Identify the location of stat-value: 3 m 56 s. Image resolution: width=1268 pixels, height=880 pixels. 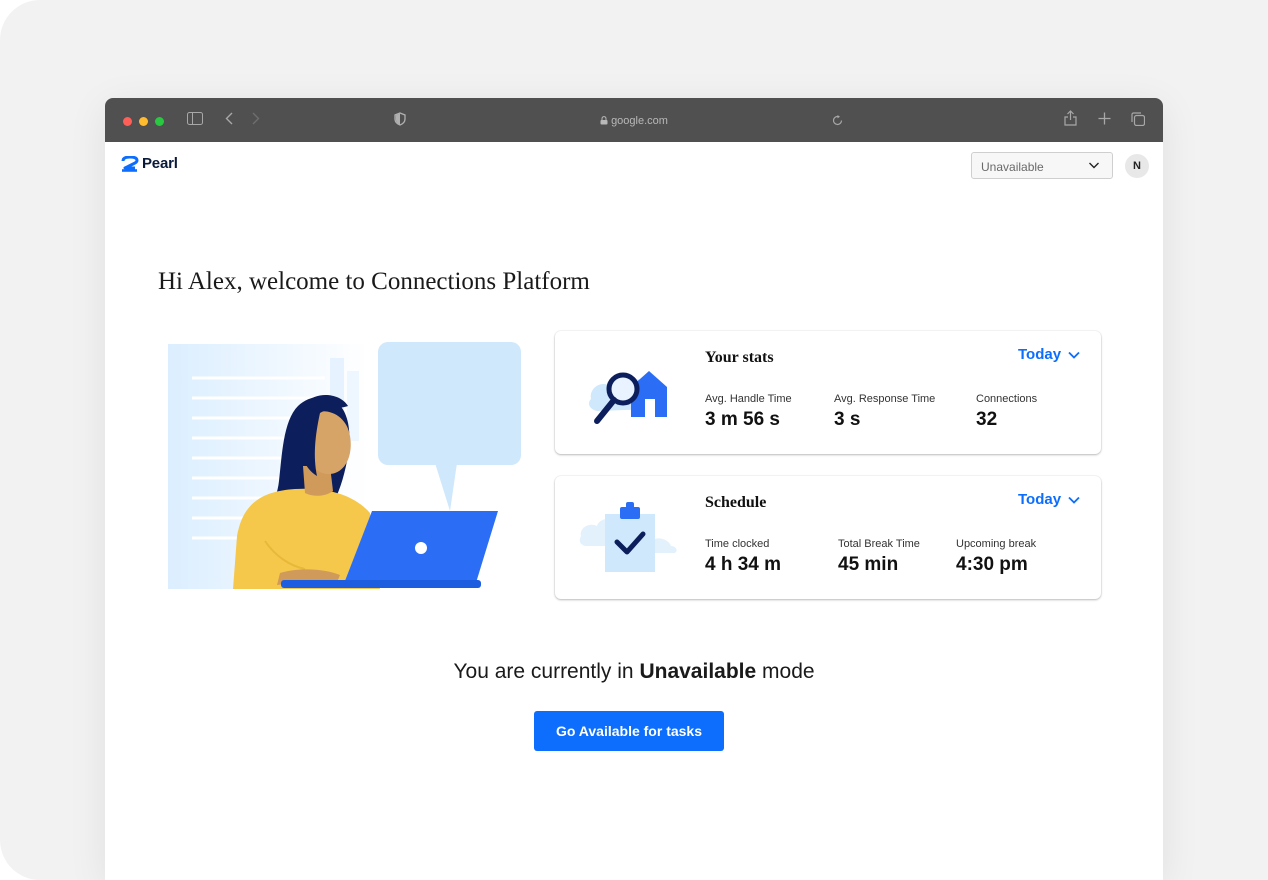
(742, 419).